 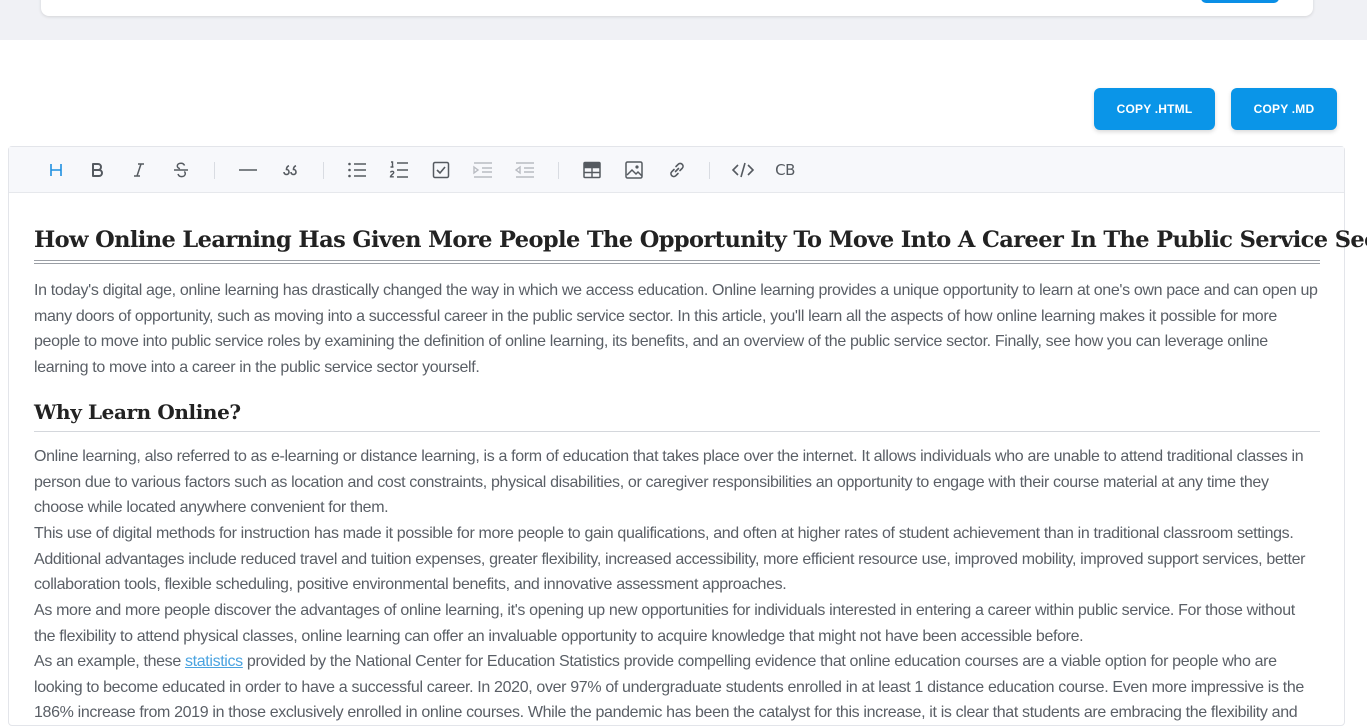 What do you see at coordinates (214, 661) in the screenshot?
I see `statistics-link: statistics` at bounding box center [214, 661].